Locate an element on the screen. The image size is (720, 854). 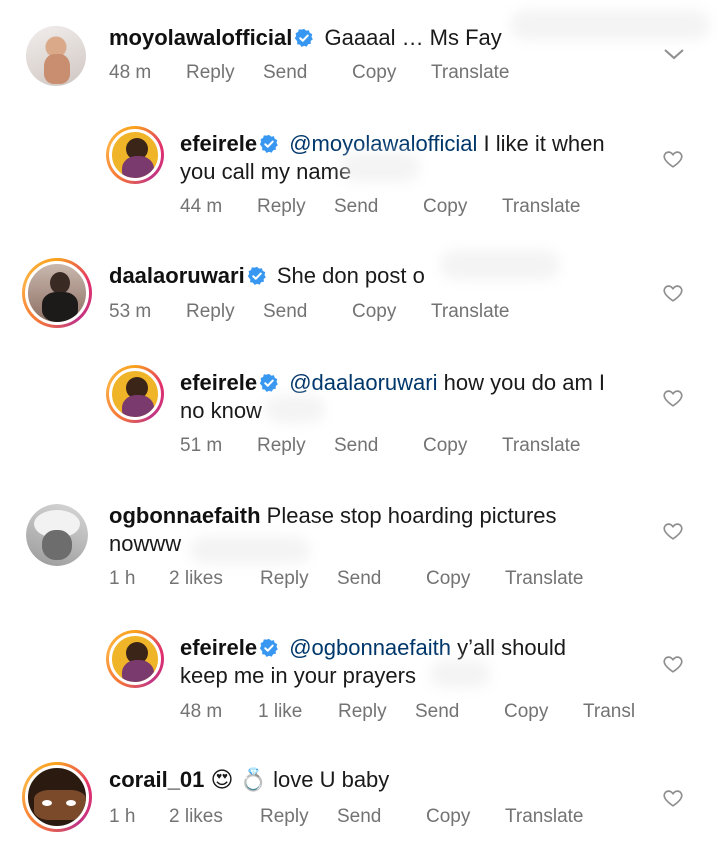
username: corail_01 is located at coordinates (156, 779).